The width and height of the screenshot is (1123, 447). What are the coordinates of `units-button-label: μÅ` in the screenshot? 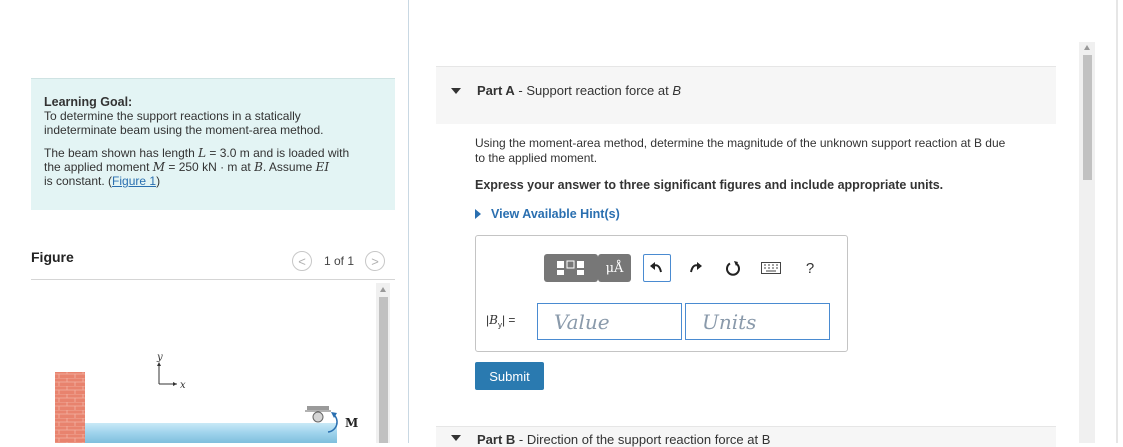 It's located at (614, 268).